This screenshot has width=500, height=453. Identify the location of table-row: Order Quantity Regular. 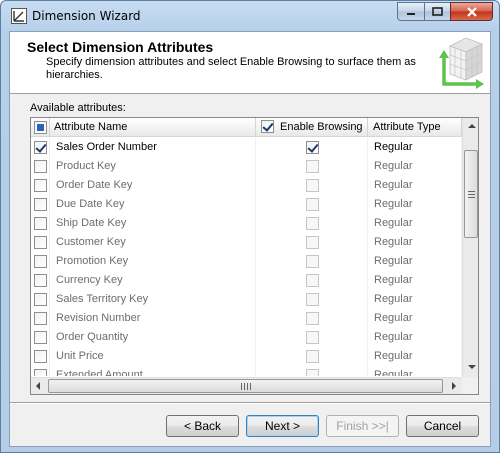
(246, 337).